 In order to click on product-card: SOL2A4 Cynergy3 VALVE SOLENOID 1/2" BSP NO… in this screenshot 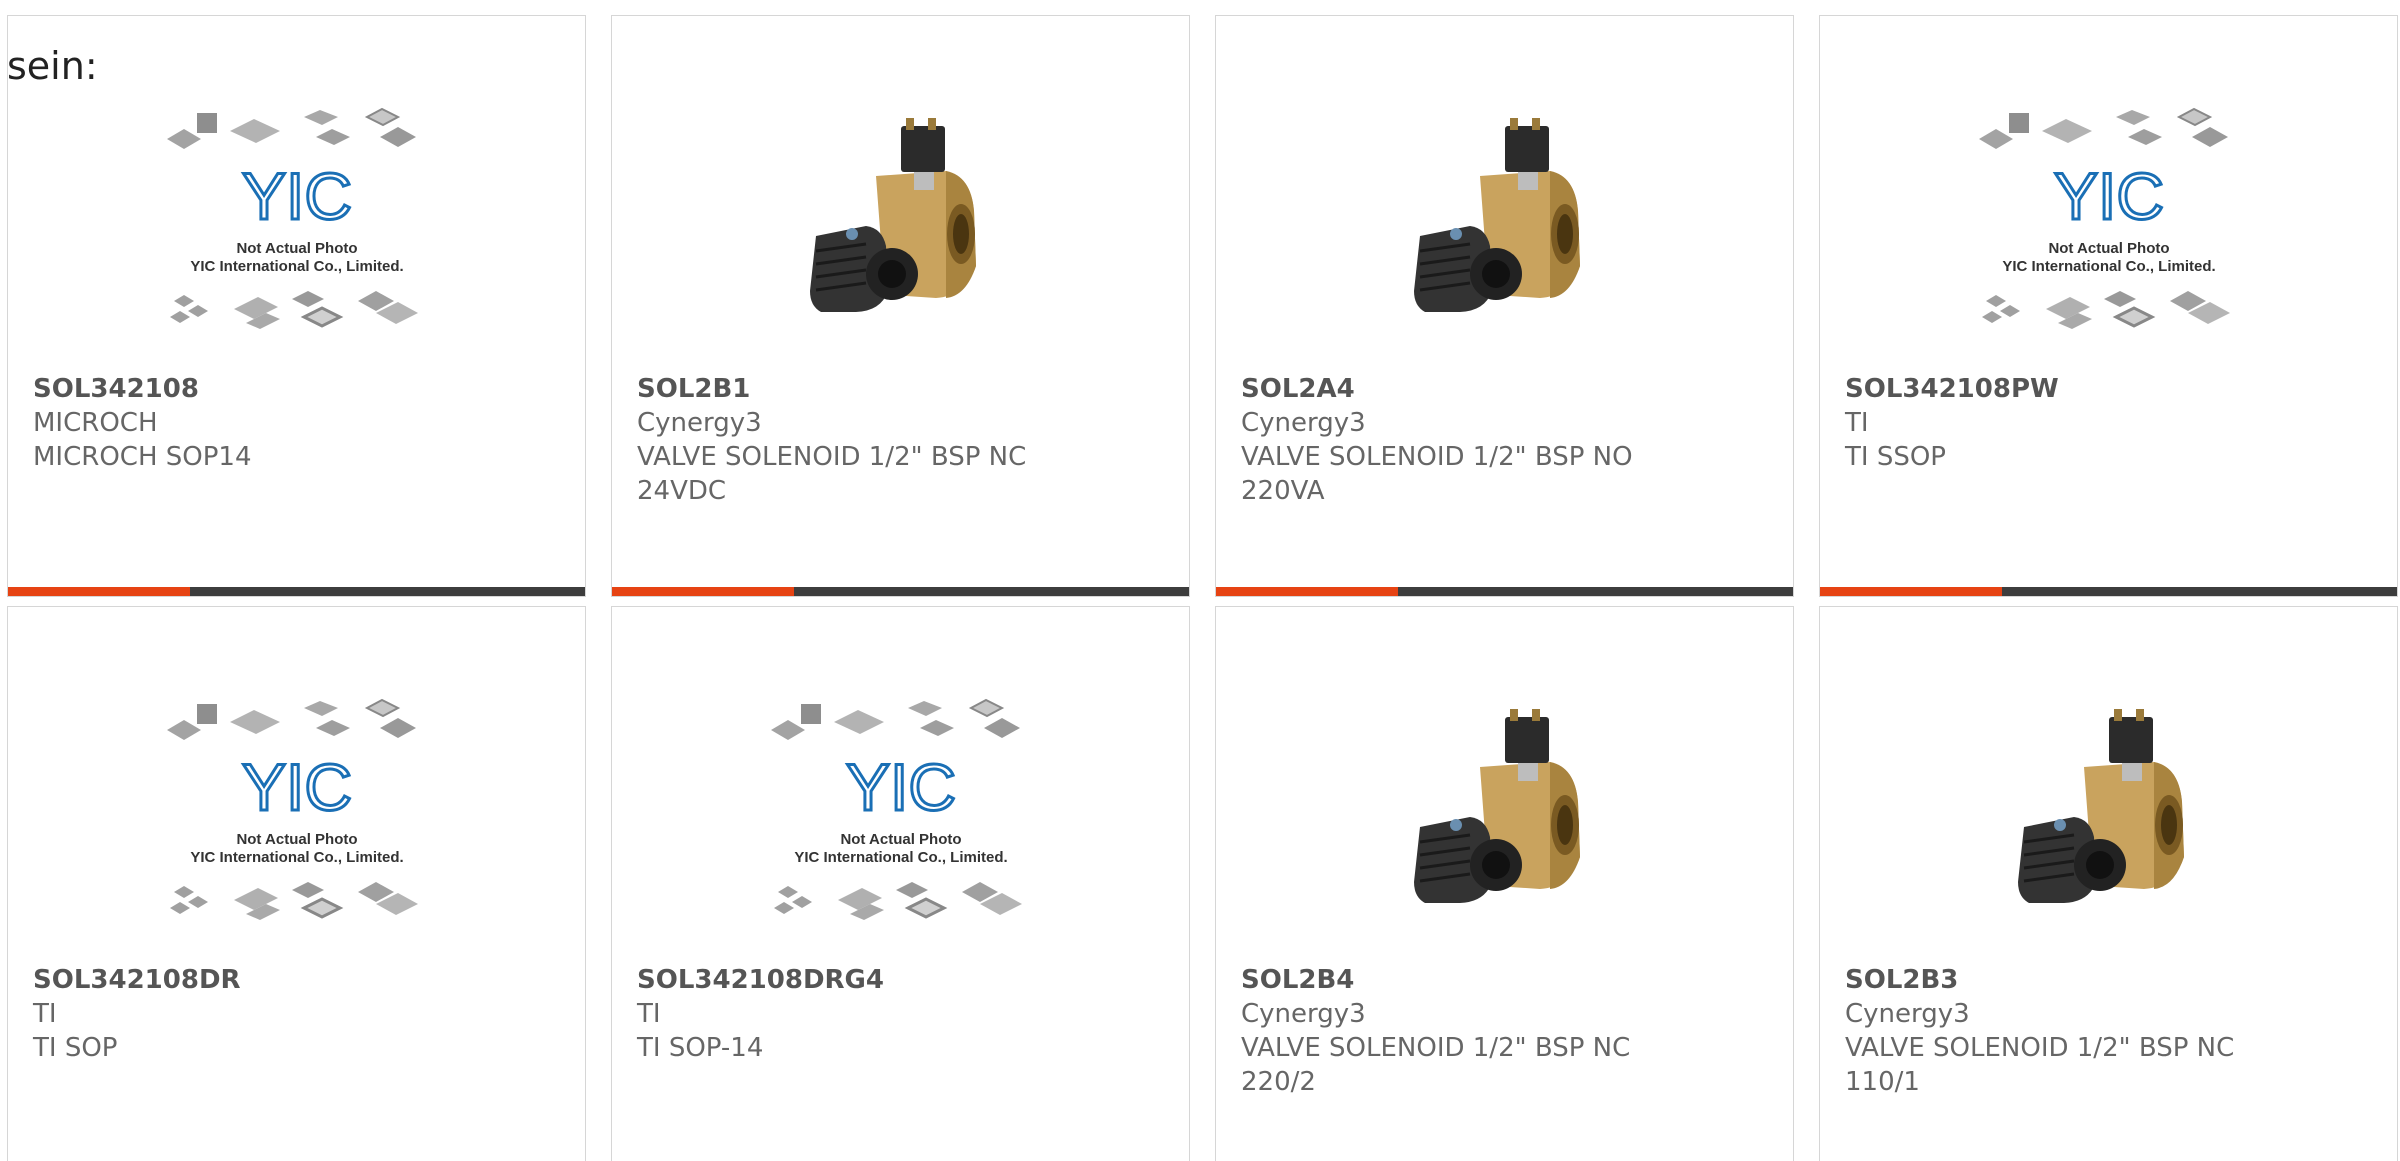, I will do `click(1504, 306)`.